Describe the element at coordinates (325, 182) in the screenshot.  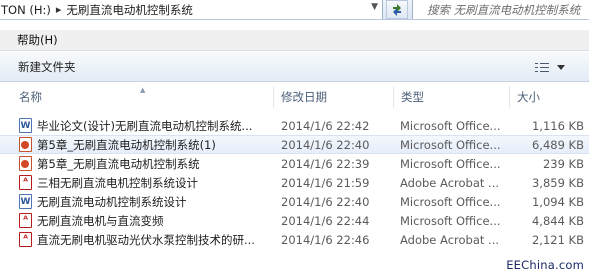
I see `file-date: 2014/1/6 21:59` at that location.